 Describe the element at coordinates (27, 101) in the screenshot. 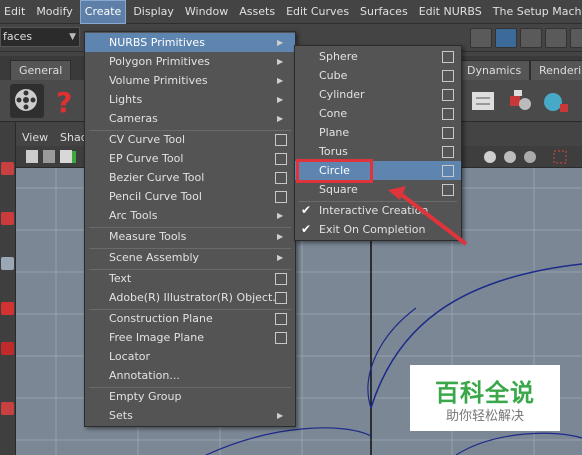

I see `film-reel-icon` at that location.